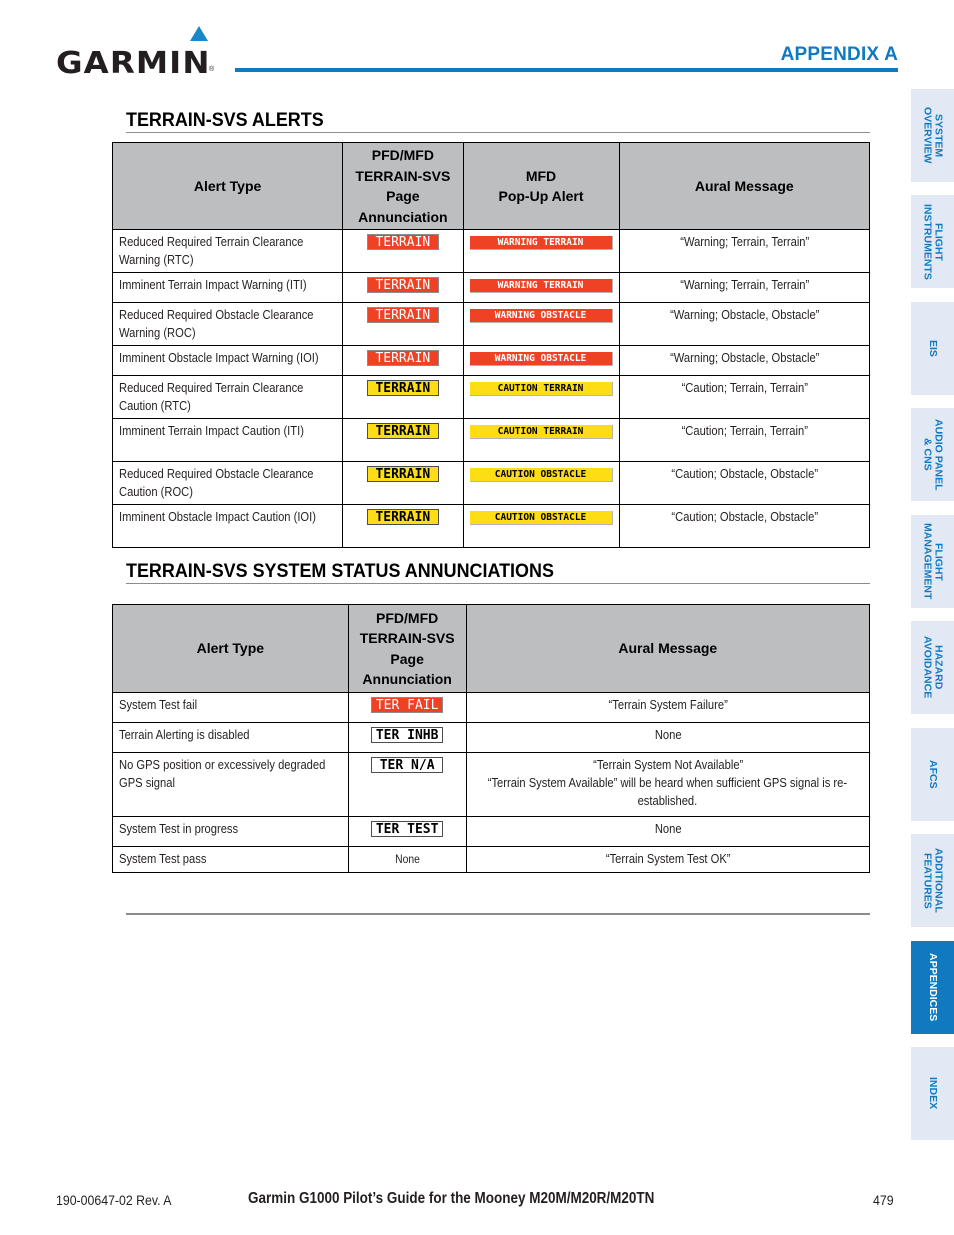 The width and height of the screenshot is (954, 1235). I want to click on alert-type-cell: Terrain Alerting is disabled, so click(230, 737).